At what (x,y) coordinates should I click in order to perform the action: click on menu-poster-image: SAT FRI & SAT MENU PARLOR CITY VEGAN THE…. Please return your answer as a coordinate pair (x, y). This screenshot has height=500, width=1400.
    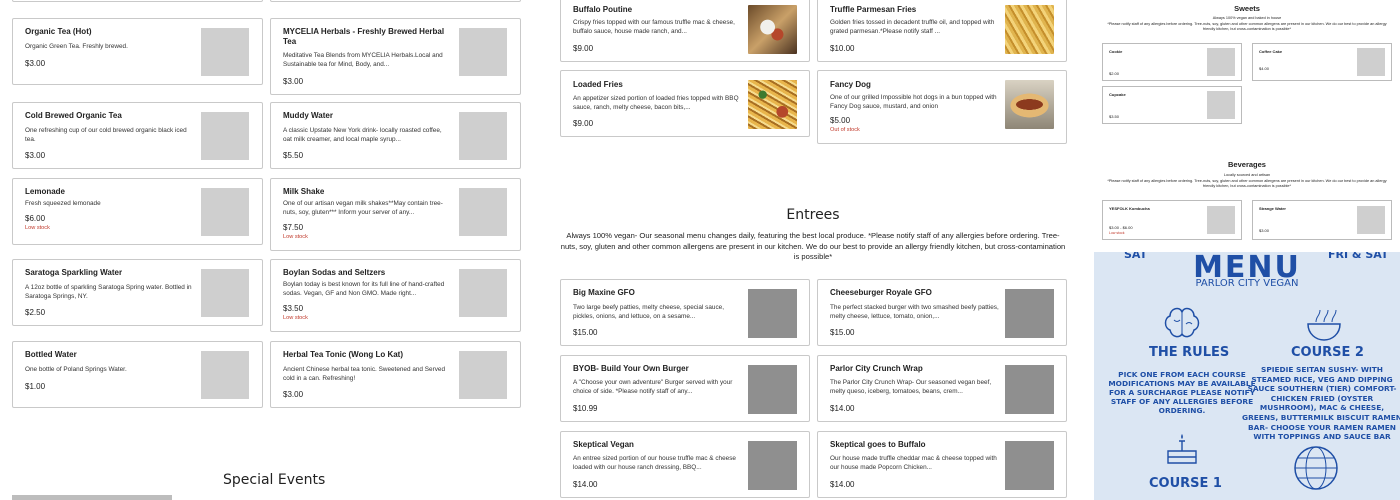
    Looking at the image, I should click on (1247, 376).